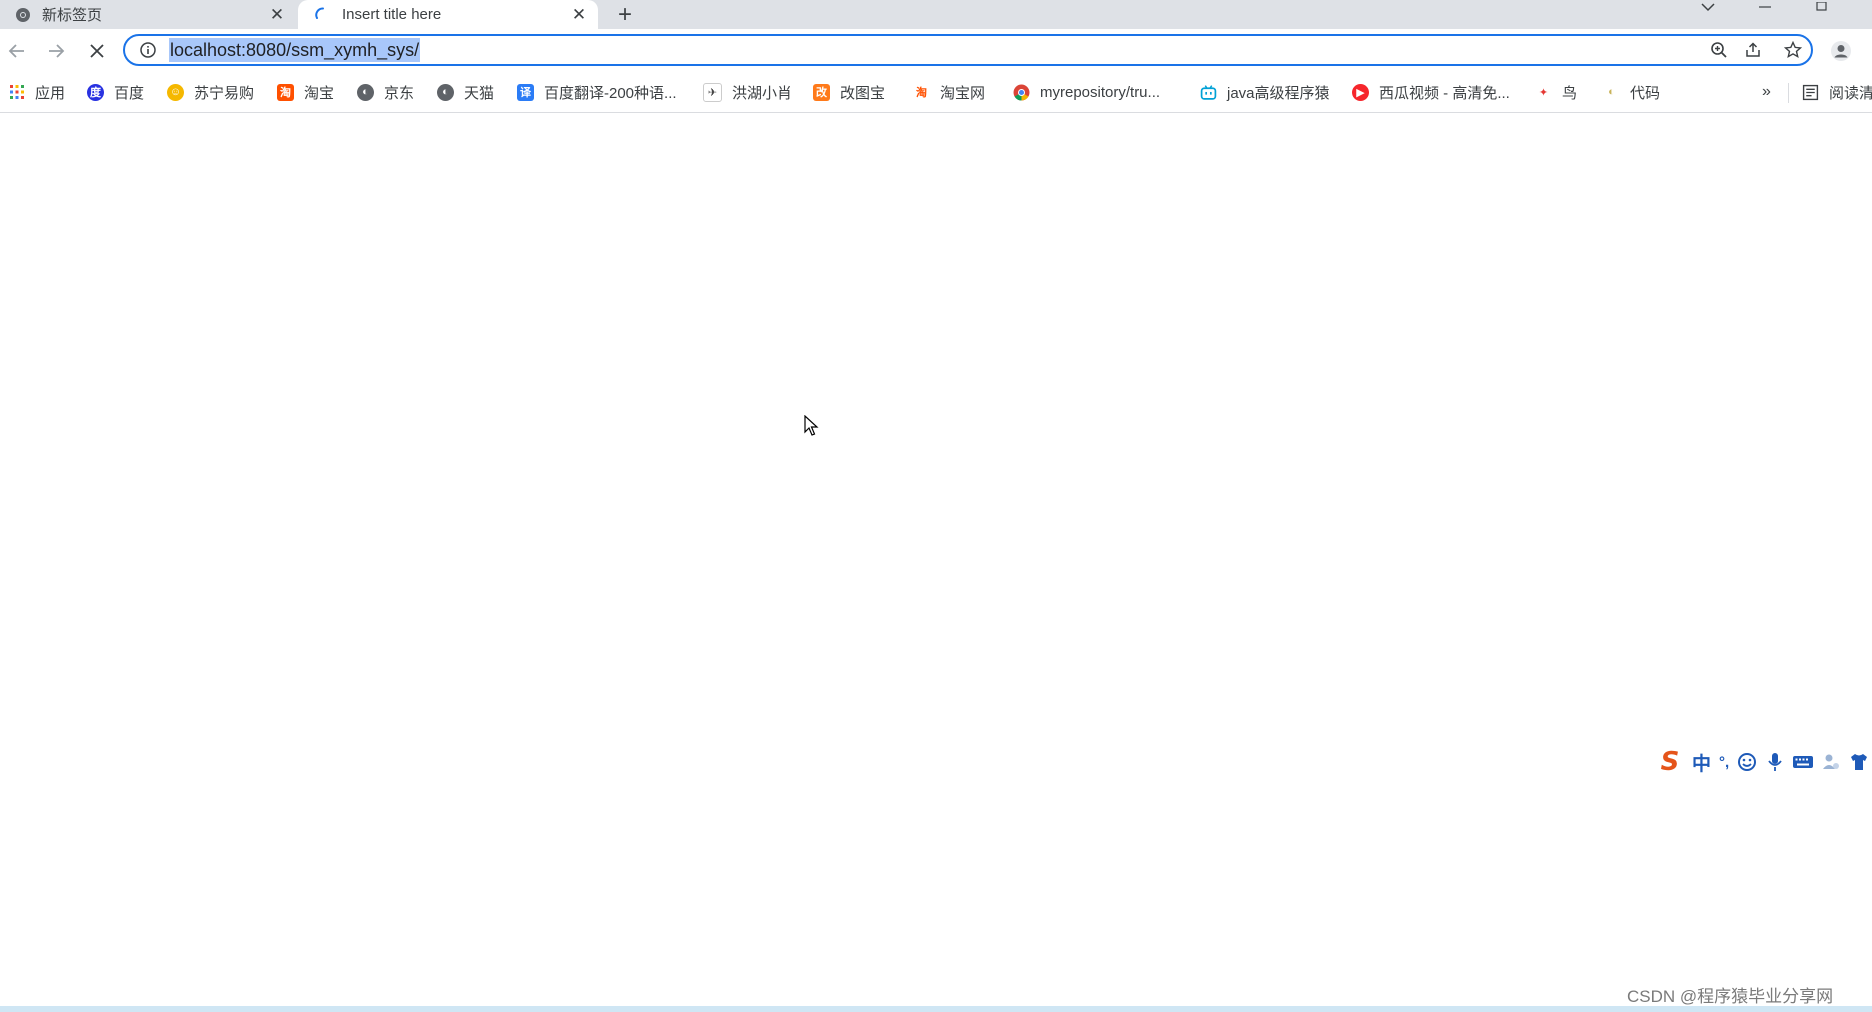 This screenshot has width=1872, height=1012. Describe the element at coordinates (1822, 7) in the screenshot. I see `restore-window-icon` at that location.